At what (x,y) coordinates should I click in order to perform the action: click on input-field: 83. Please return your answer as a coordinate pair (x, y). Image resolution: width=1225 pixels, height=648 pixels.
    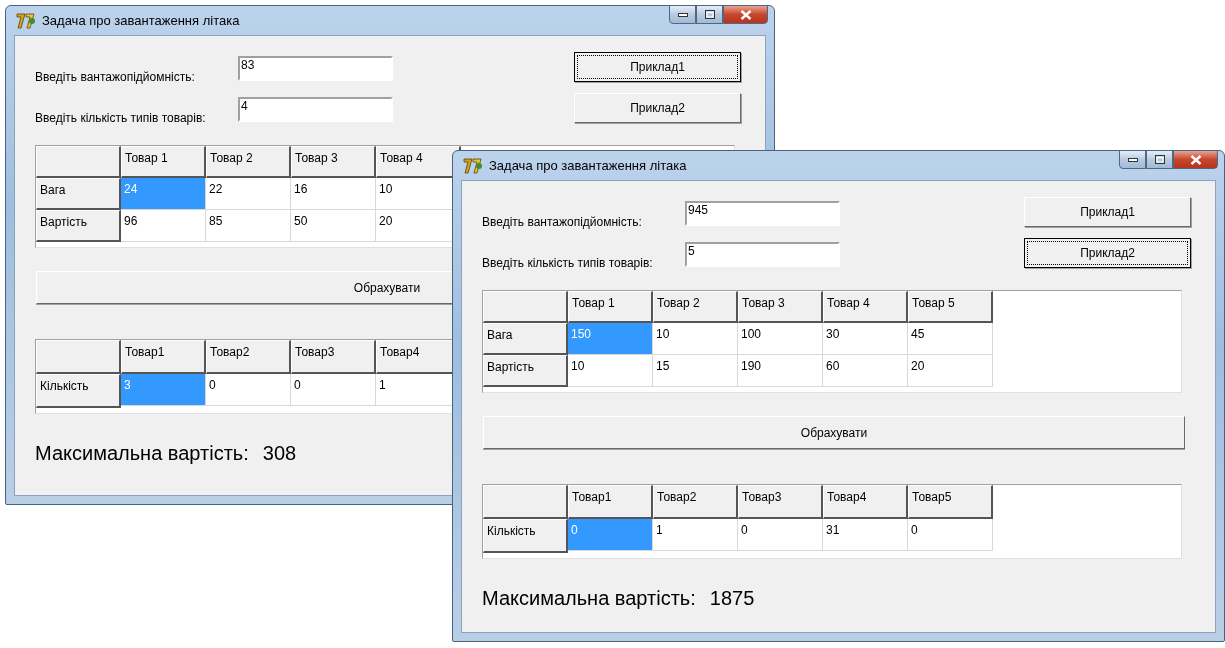
    Looking at the image, I should click on (315, 68).